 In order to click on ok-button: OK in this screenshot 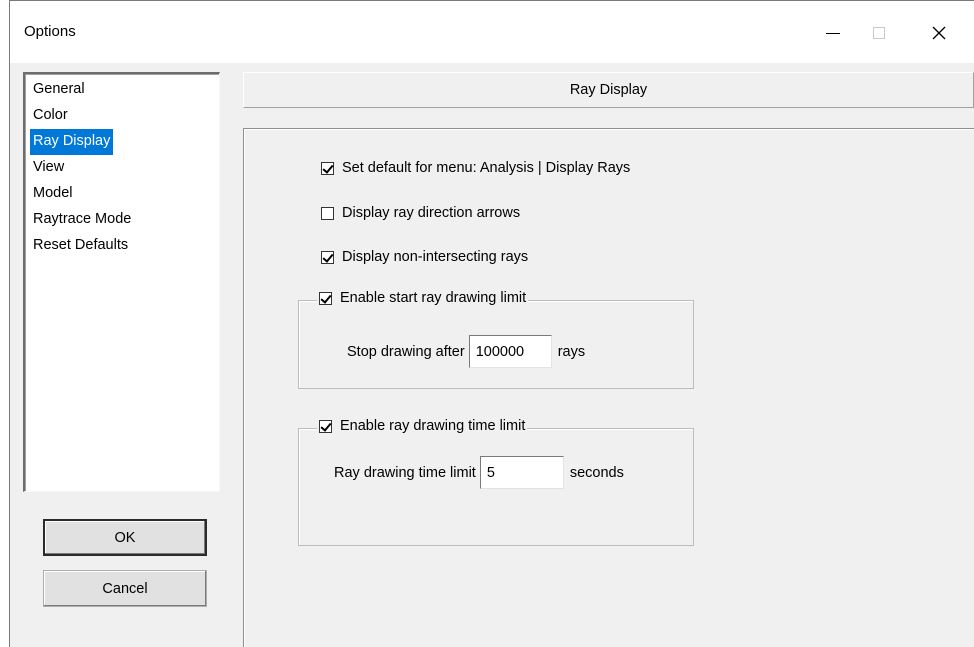, I will do `click(125, 537)`.